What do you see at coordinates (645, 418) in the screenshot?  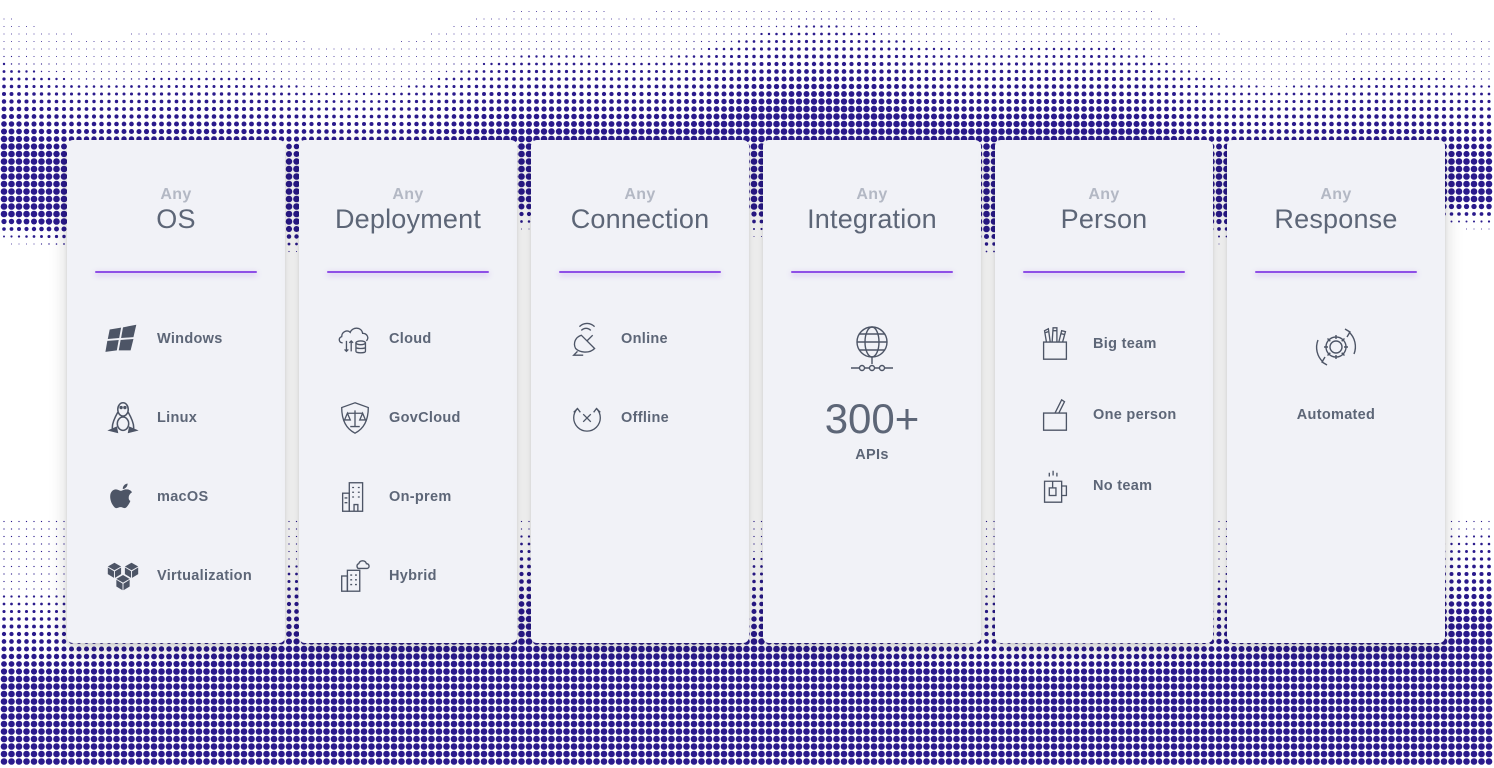 I see `item-label: Offline` at bounding box center [645, 418].